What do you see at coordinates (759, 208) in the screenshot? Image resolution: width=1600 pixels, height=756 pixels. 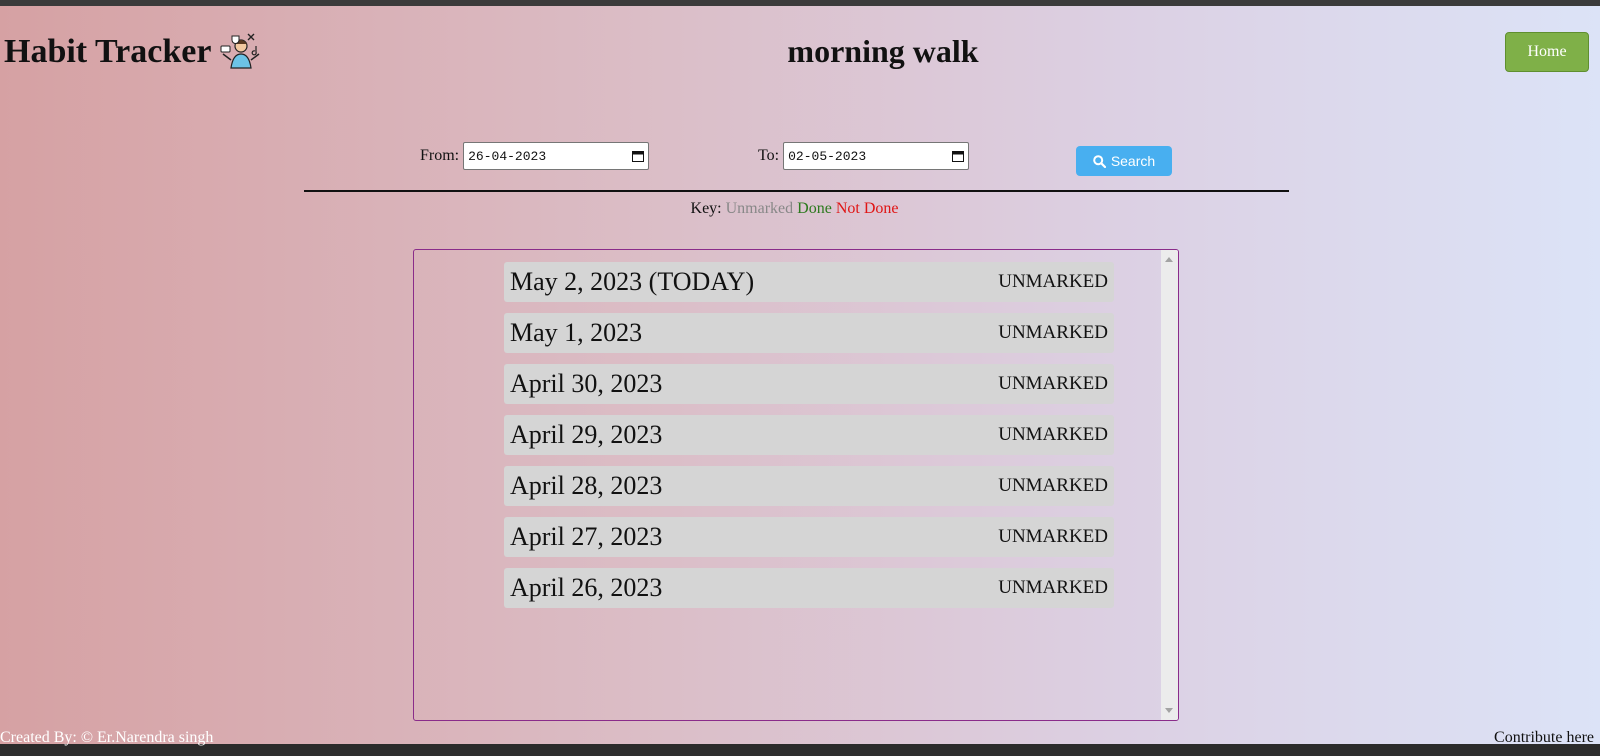 I see `key-unmarked: Unmarked` at bounding box center [759, 208].